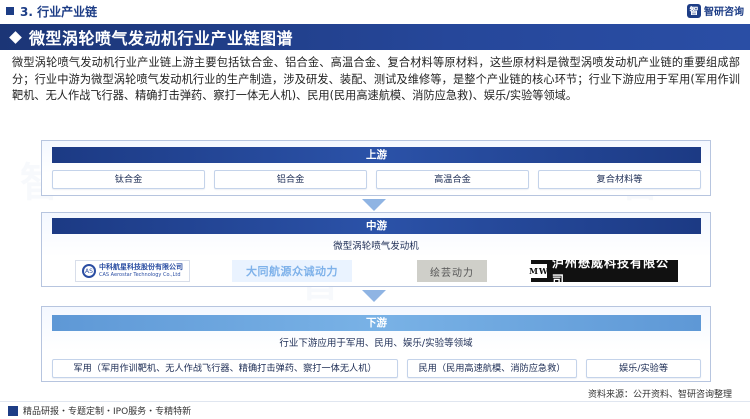 This screenshot has width=750, height=419. I want to click on company-logo-datong: 大同航源众诚动力, so click(292, 271).